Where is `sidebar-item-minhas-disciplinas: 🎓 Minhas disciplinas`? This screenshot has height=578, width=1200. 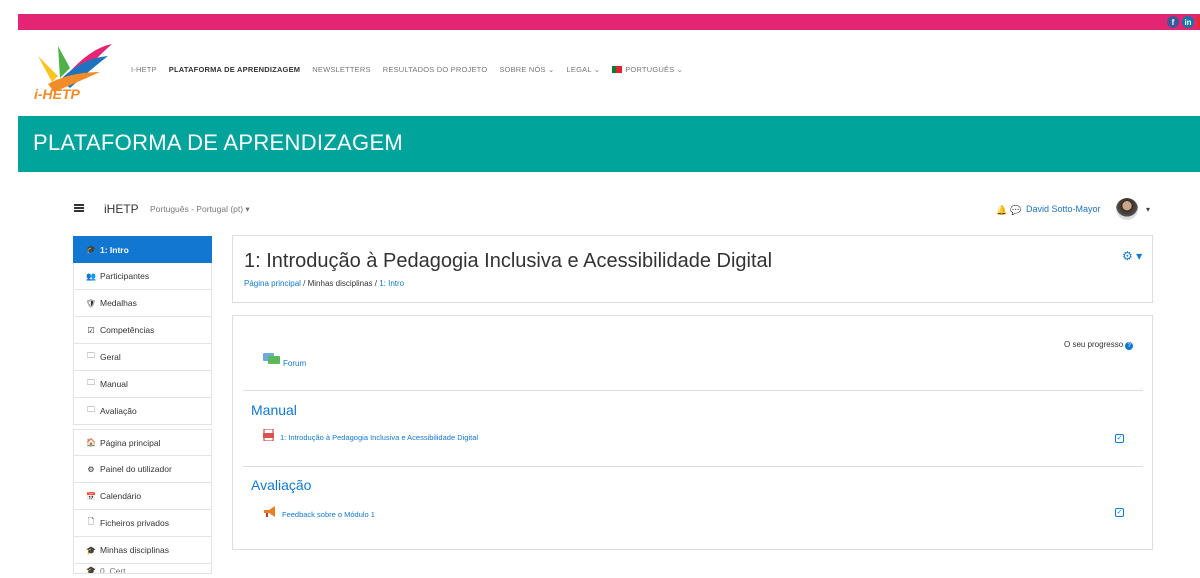
sidebar-item-minhas-disciplinas: 🎓 Minhas disciplinas is located at coordinates (142, 550).